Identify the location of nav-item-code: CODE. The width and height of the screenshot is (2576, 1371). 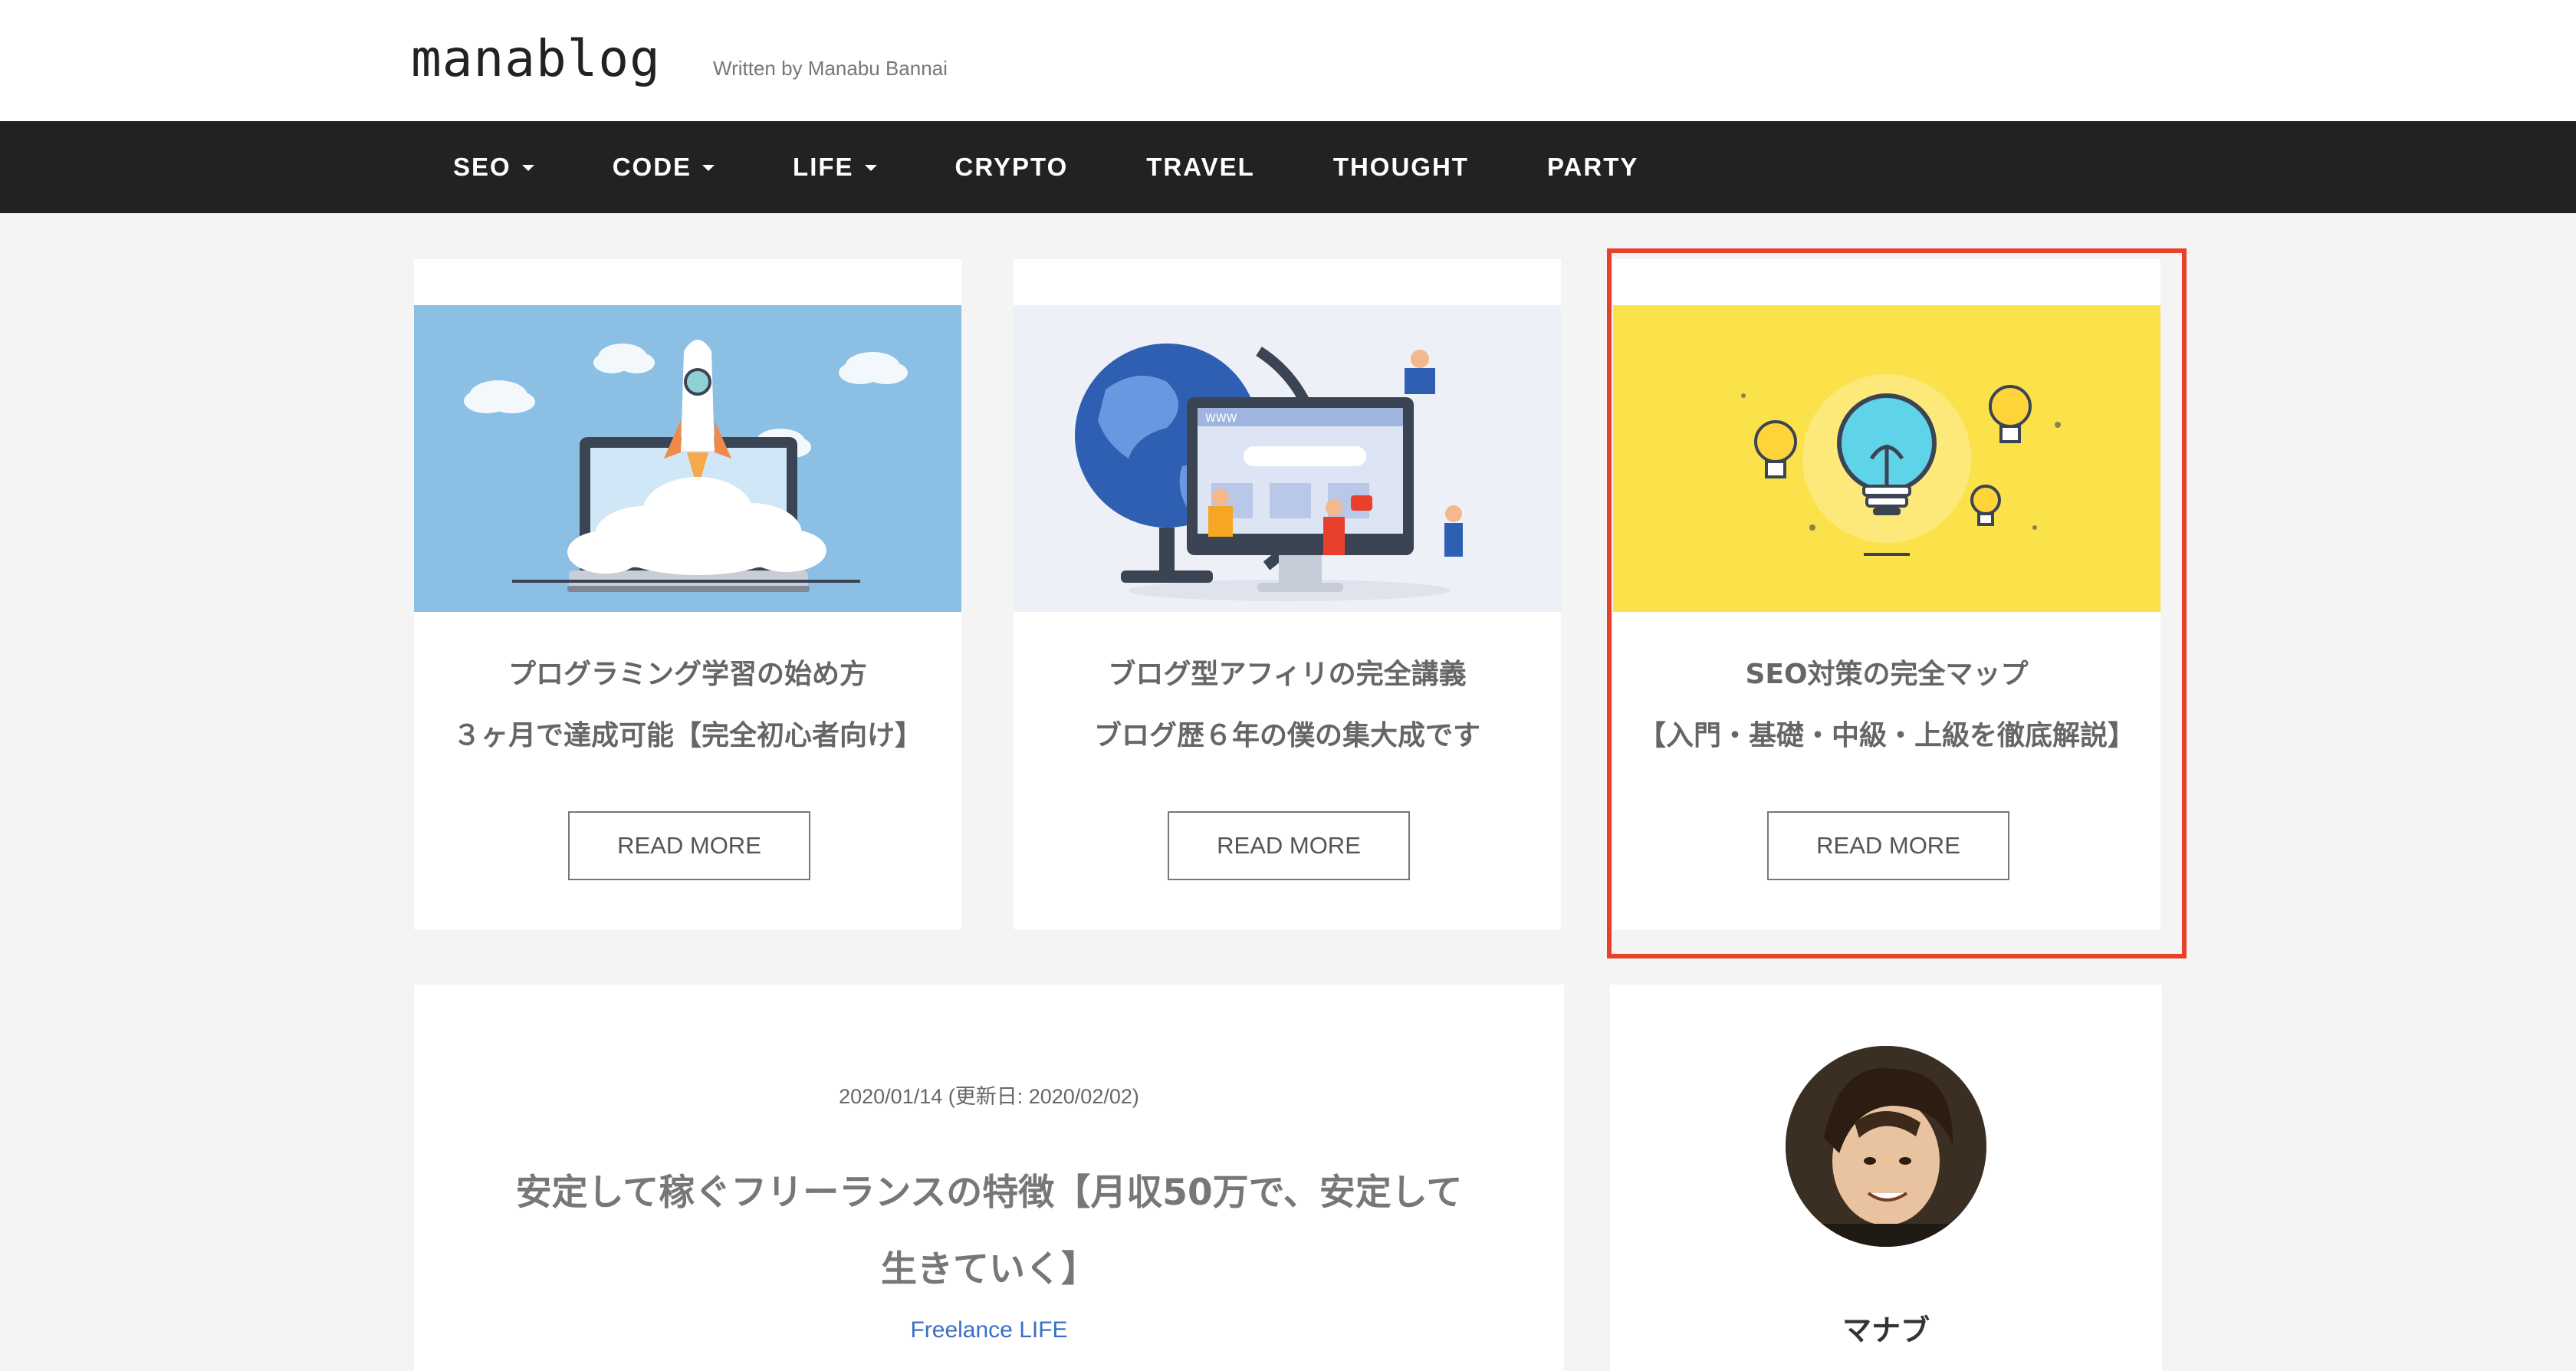
(663, 167).